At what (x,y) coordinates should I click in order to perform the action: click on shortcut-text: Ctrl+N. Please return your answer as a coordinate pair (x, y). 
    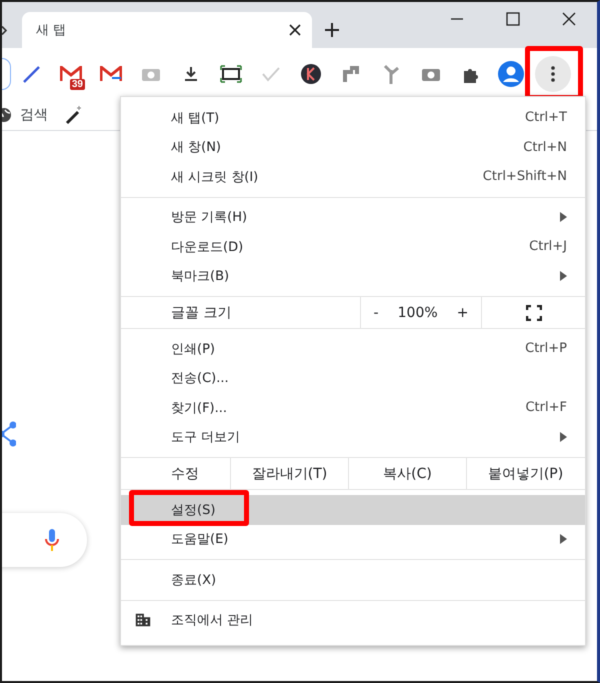
    Looking at the image, I should click on (545, 147).